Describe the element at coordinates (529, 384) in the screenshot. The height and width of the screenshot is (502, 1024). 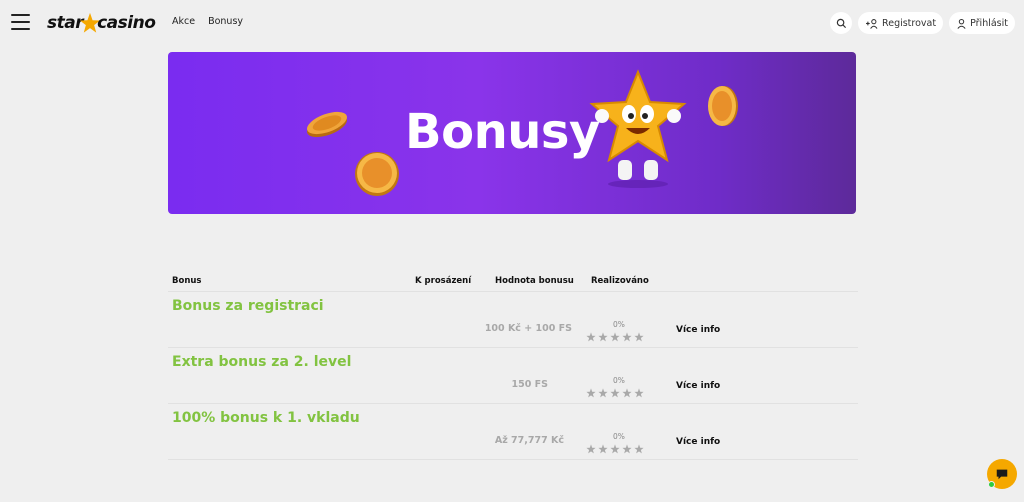
I see `bonus-value: 150 FS` at that location.